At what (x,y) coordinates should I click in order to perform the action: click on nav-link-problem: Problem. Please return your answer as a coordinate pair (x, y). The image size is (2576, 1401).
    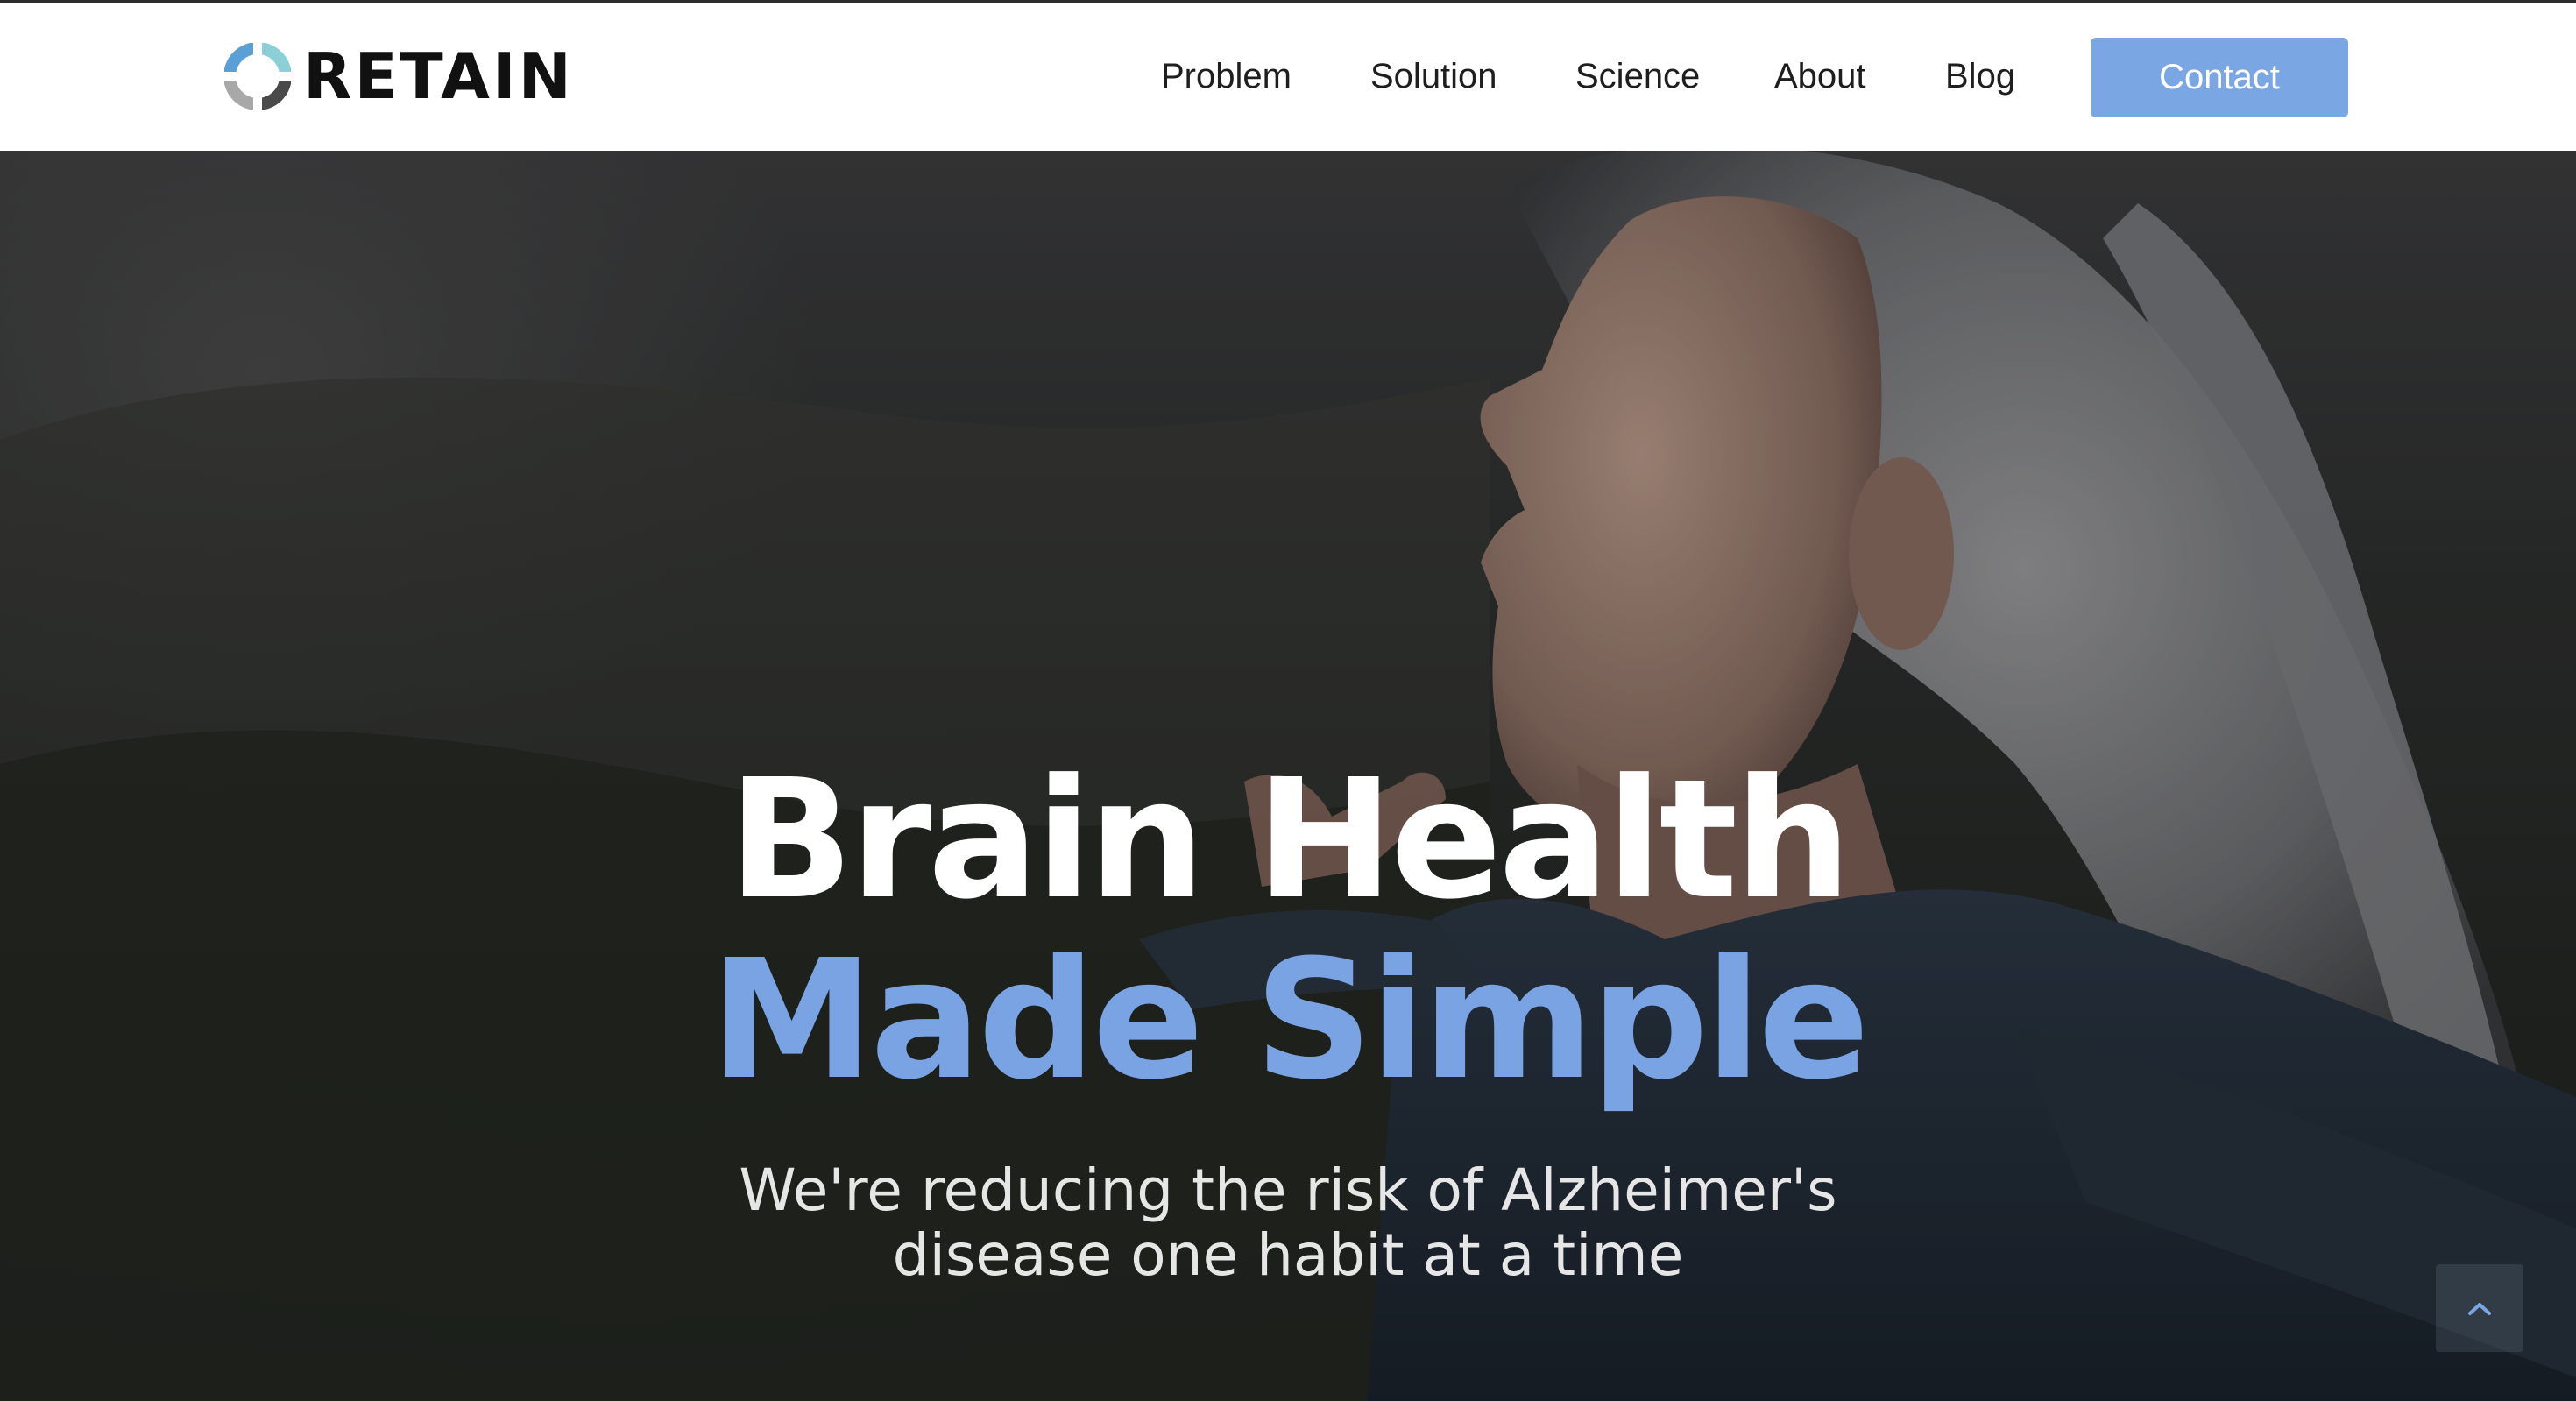
    Looking at the image, I should click on (1226, 76).